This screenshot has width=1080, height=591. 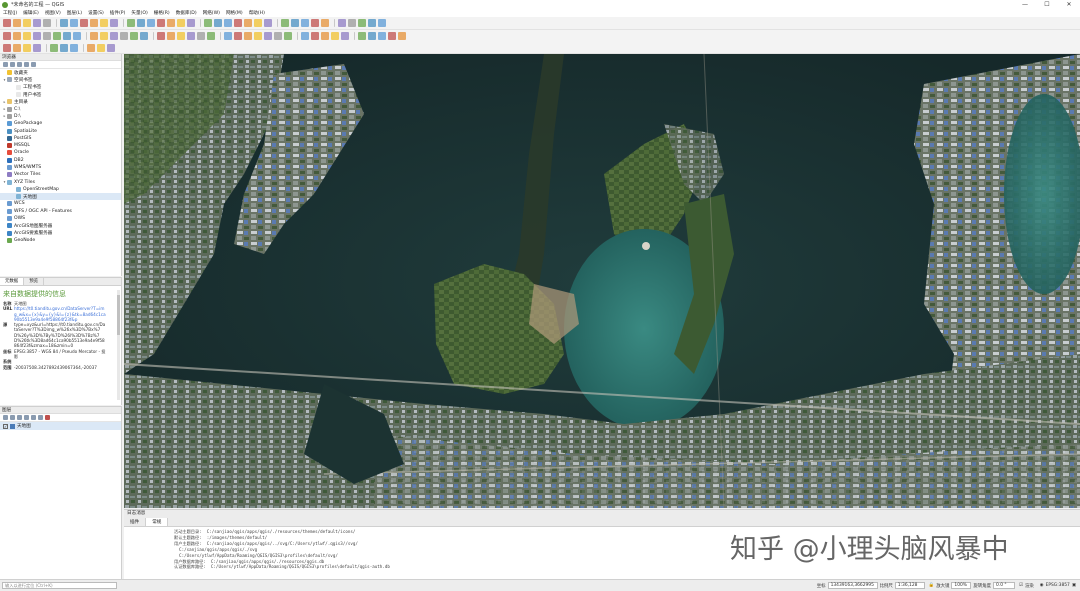 I want to click on browser-item: ▸ 主目录, so click(x=60, y=101).